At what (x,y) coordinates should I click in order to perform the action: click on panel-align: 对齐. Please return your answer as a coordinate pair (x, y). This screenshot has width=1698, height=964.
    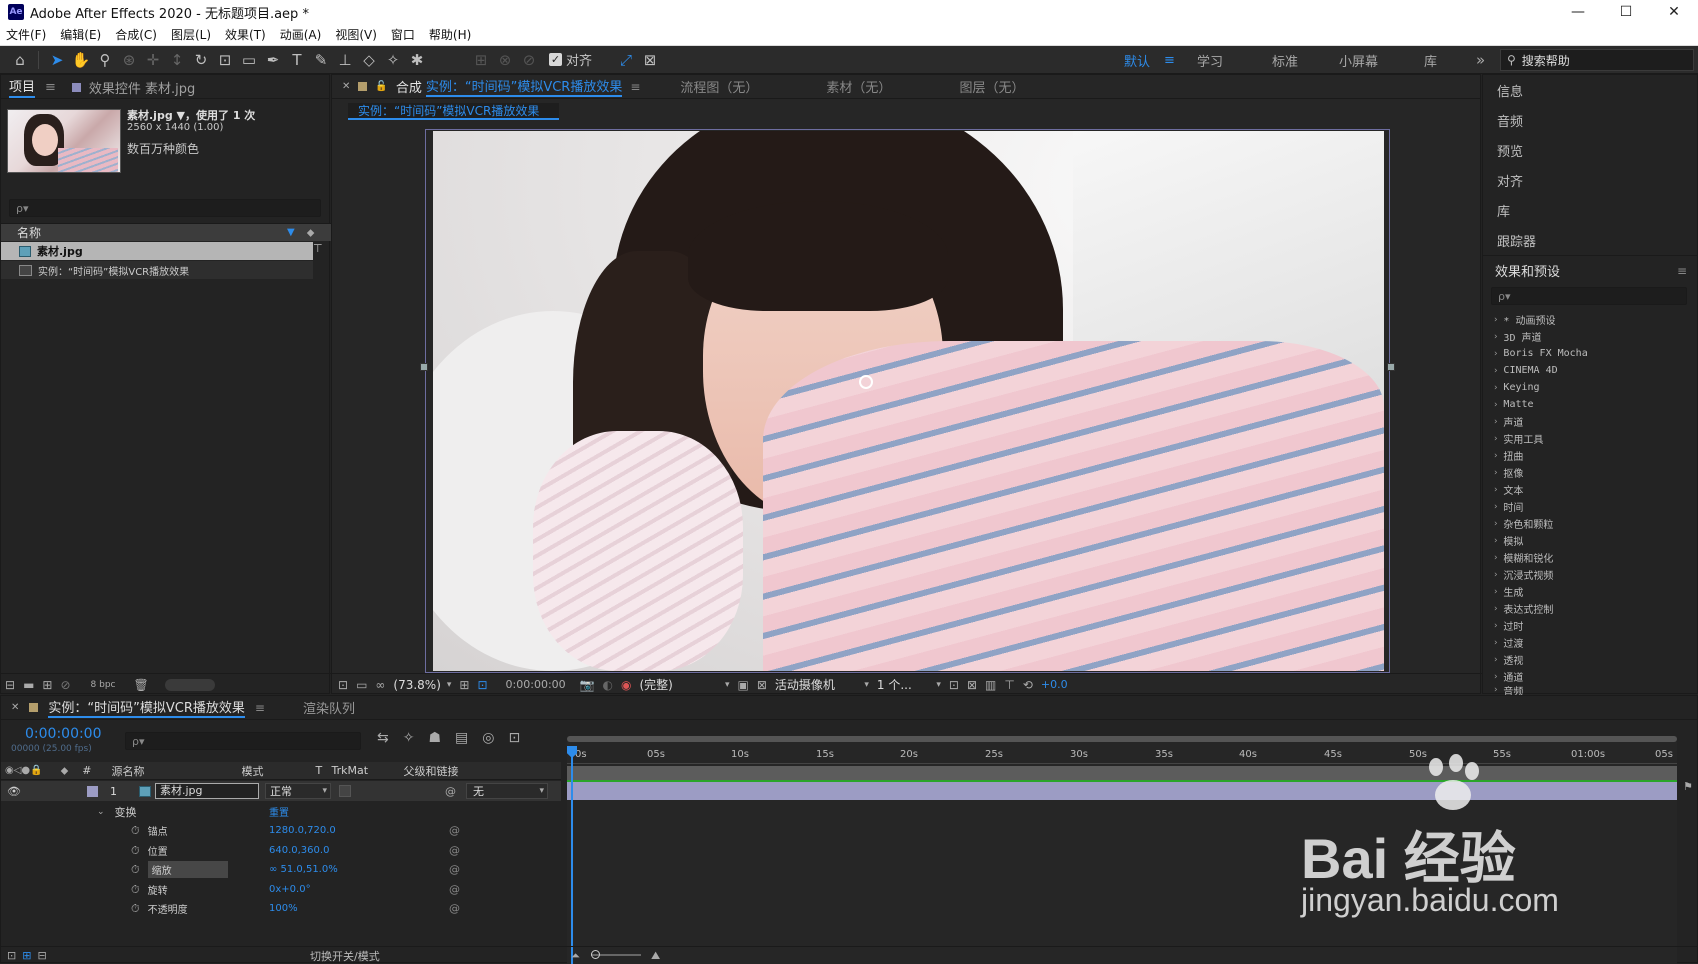
    Looking at the image, I should click on (1590, 180).